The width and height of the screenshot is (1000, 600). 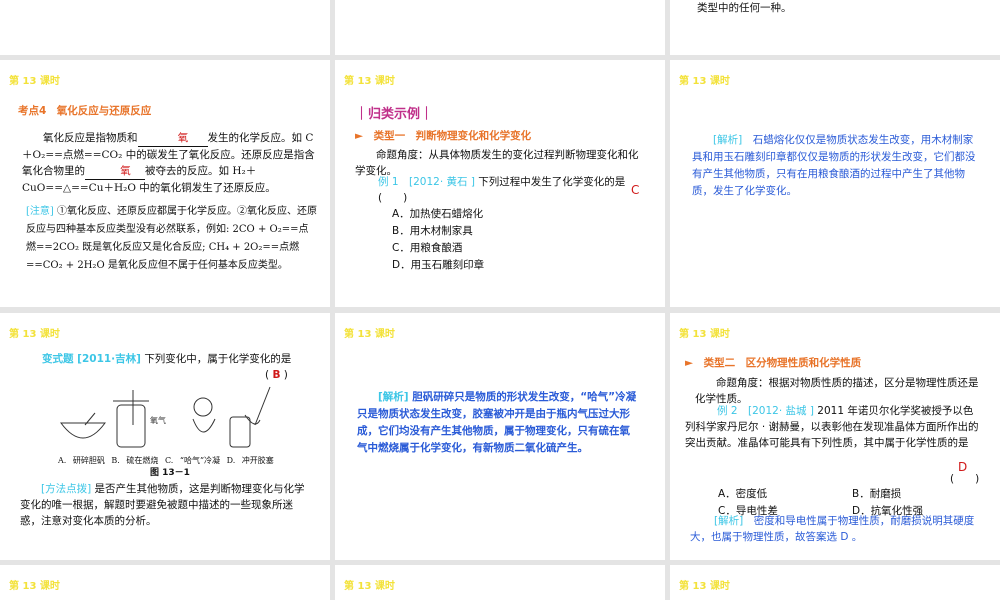 I want to click on jar-icon, so click(x=131, y=419).